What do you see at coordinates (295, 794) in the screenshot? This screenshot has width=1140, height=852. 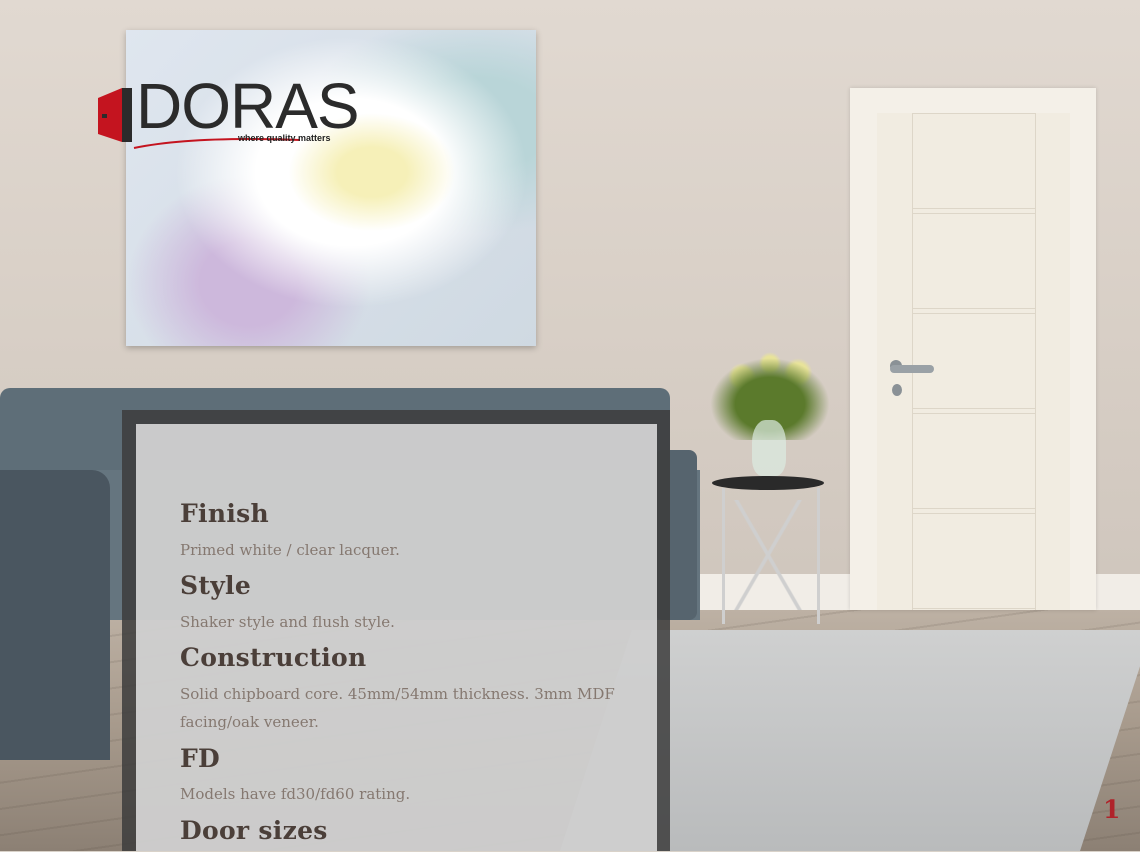 I see `spec-text: Models have fd30/fd60 rating.` at bounding box center [295, 794].